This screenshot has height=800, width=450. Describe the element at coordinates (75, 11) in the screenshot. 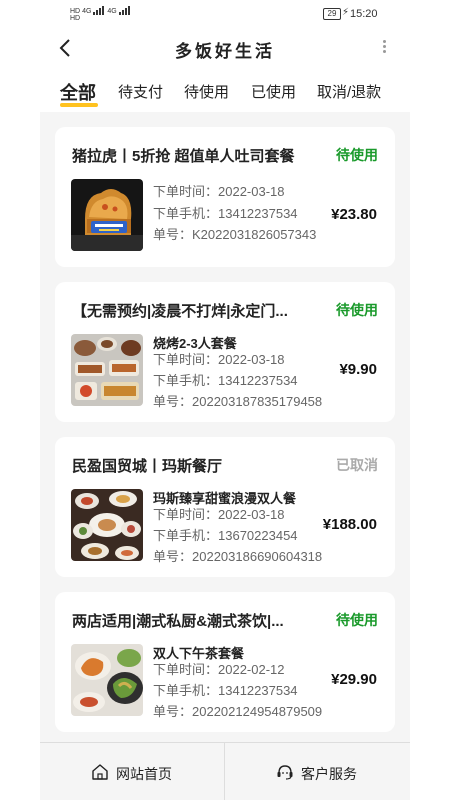

I see `signal-hd-label: HD` at that location.